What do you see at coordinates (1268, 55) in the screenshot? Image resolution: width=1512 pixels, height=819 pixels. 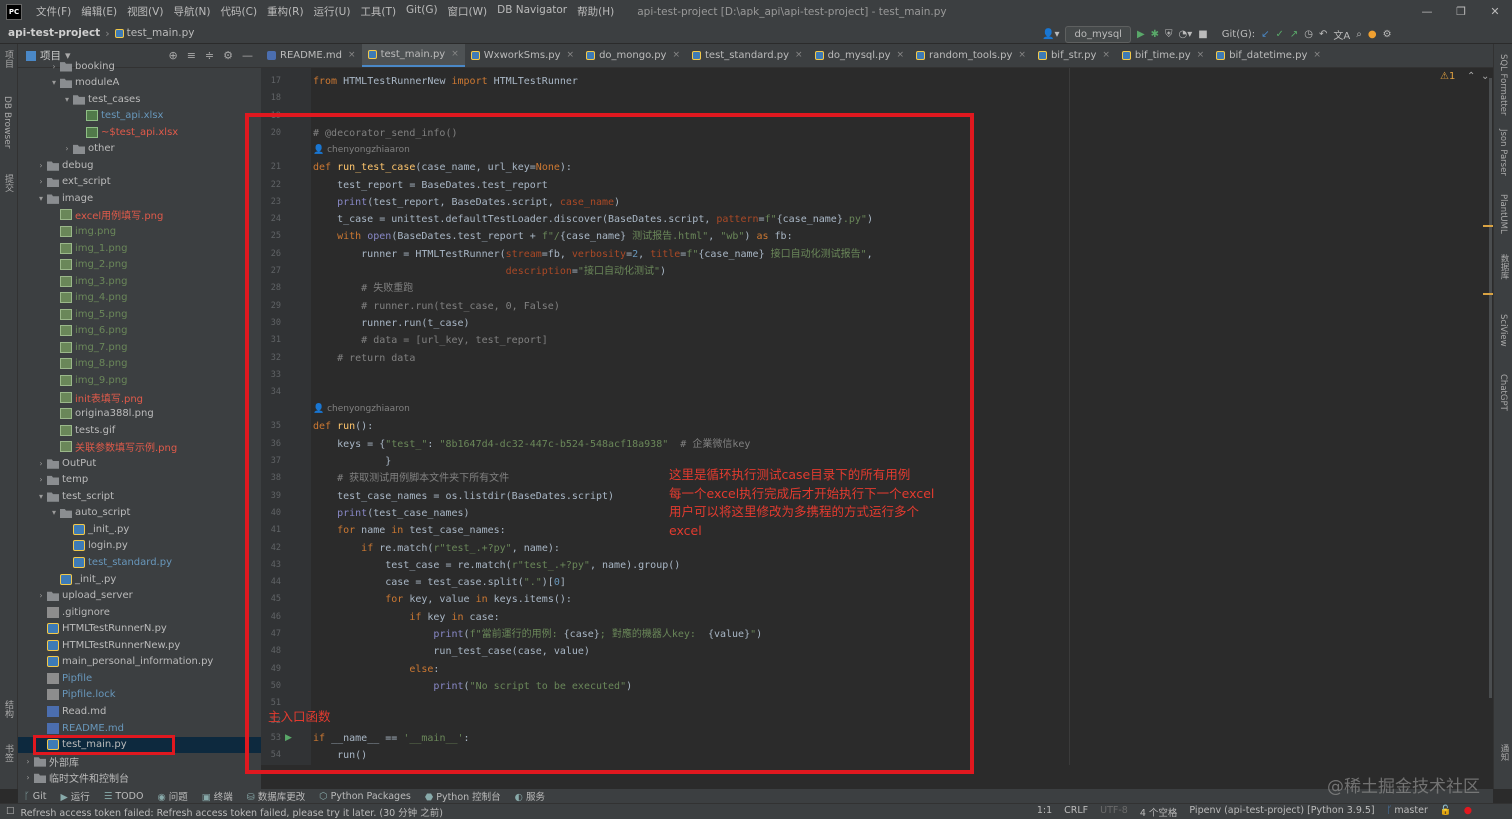 I see `editor-tab: bif_datetime.py ×` at bounding box center [1268, 55].